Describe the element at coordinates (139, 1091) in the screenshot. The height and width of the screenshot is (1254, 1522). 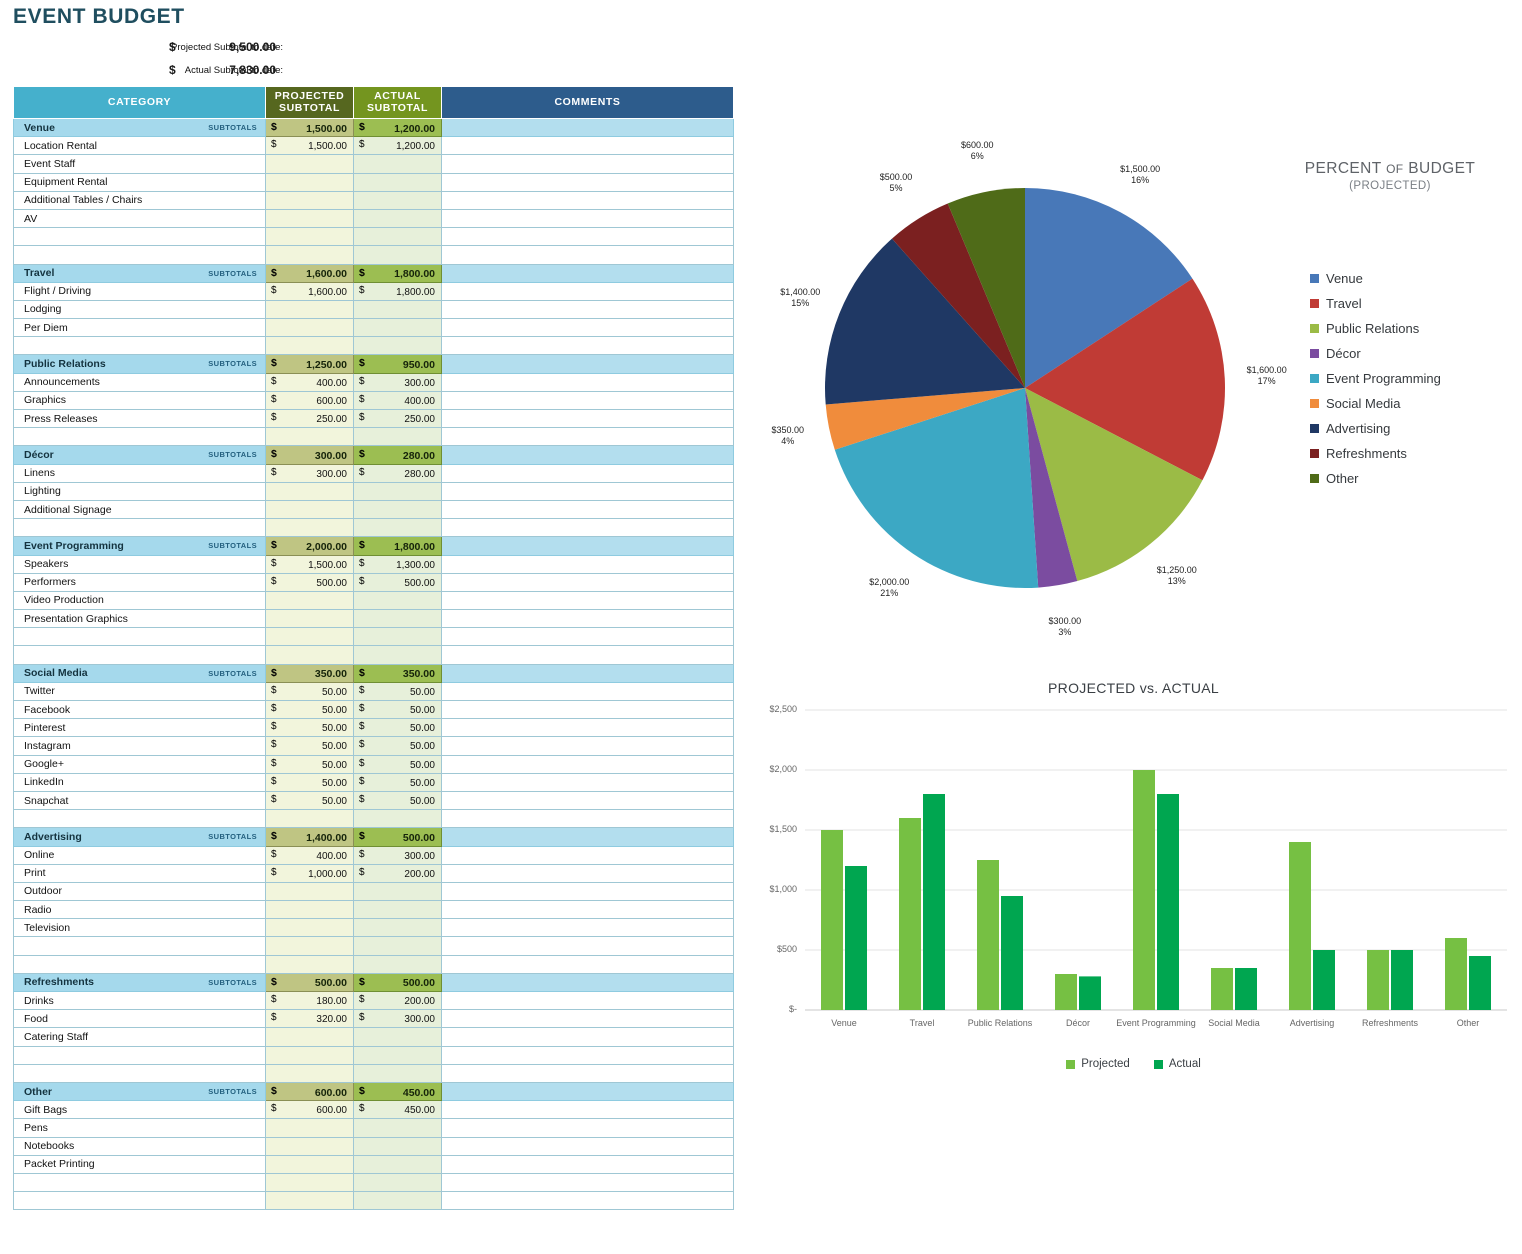
I see `category-name-cell: Other SUBTOTALS` at that location.